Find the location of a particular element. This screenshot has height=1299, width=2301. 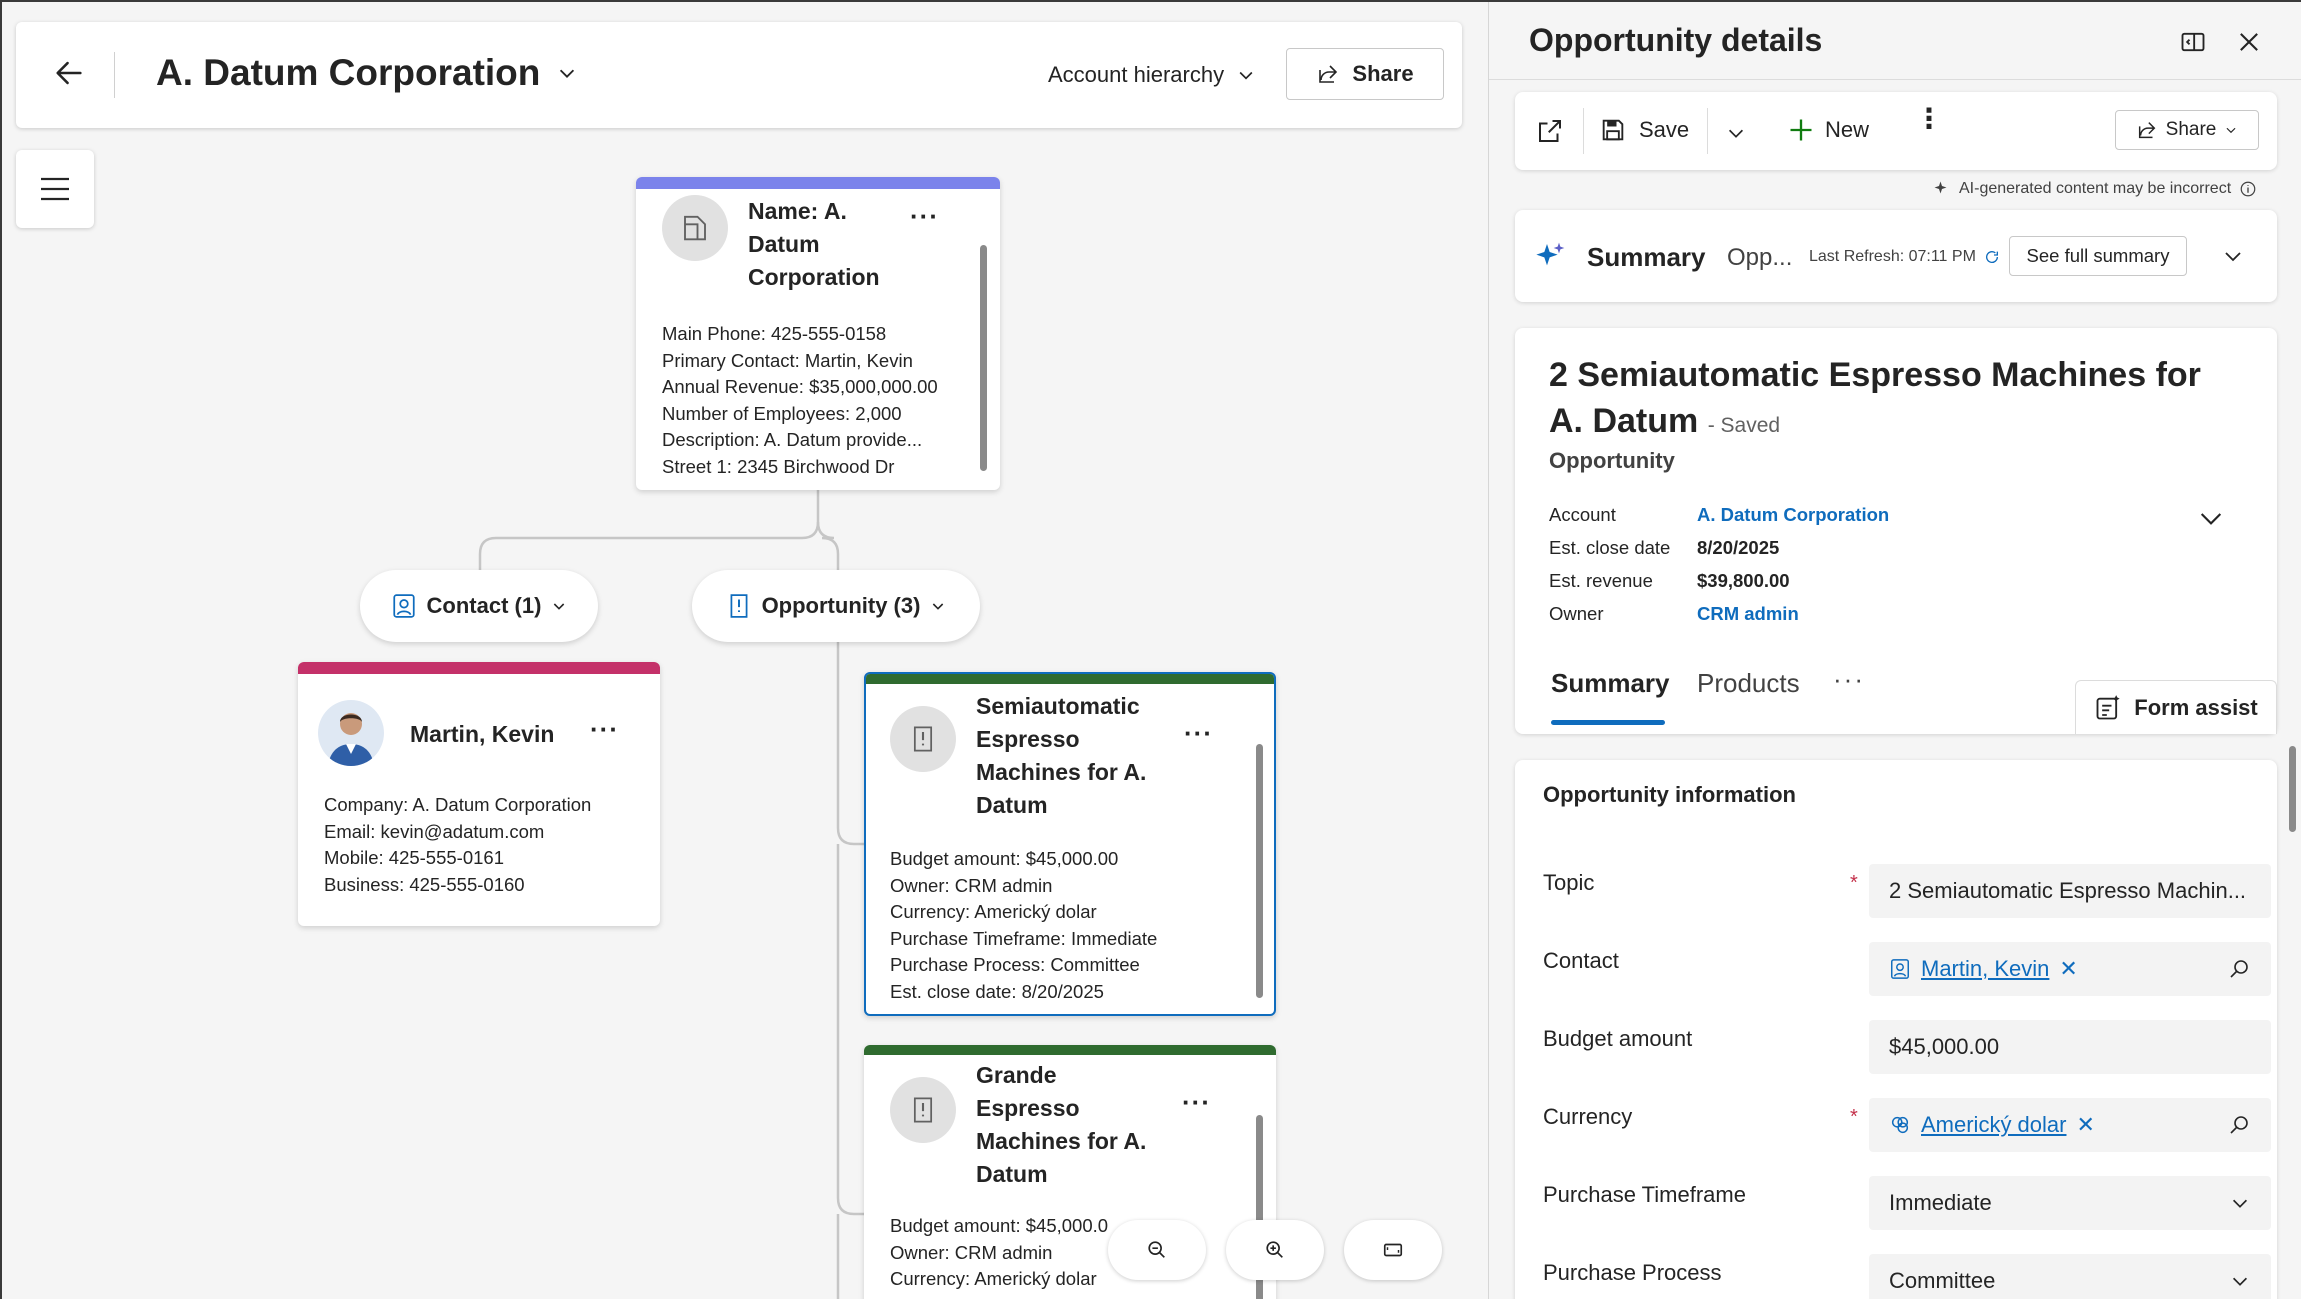

info-icon is located at coordinates (2248, 189).